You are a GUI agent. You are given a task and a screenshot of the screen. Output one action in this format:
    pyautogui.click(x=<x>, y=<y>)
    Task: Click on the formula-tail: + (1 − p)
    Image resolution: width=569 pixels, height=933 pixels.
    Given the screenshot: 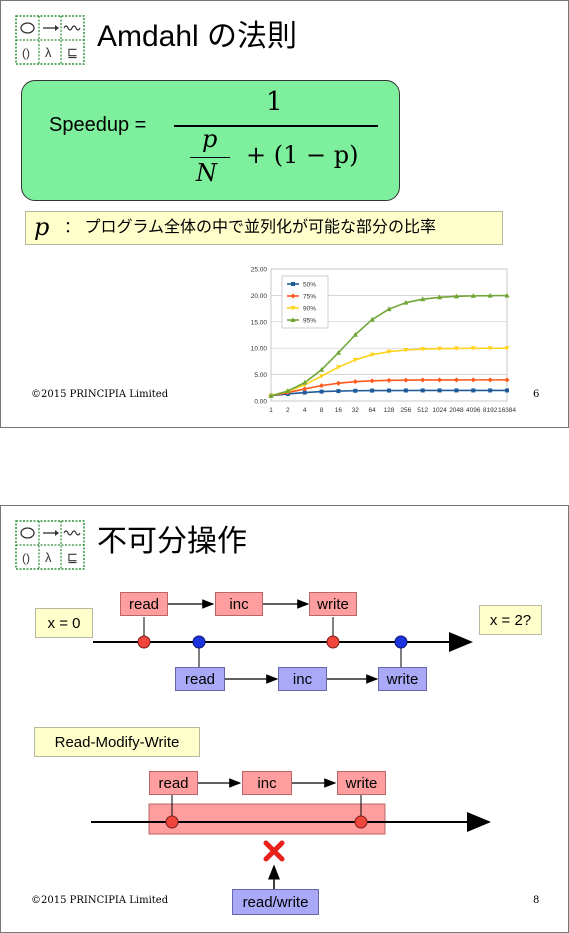 What is the action you would take?
    pyautogui.click(x=302, y=155)
    